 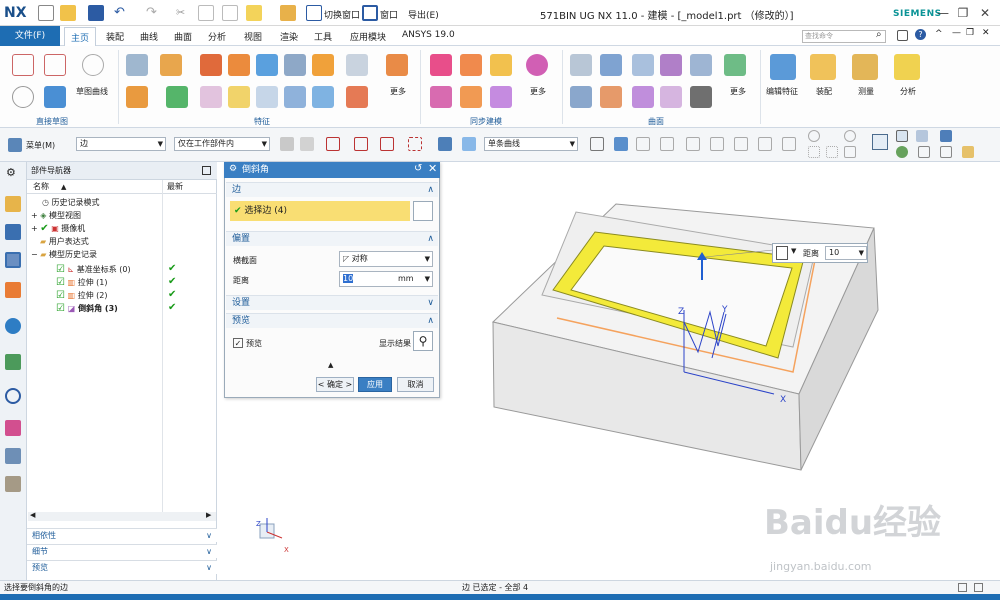 I want to click on n-sided-surface-icon, so click(x=701, y=65).